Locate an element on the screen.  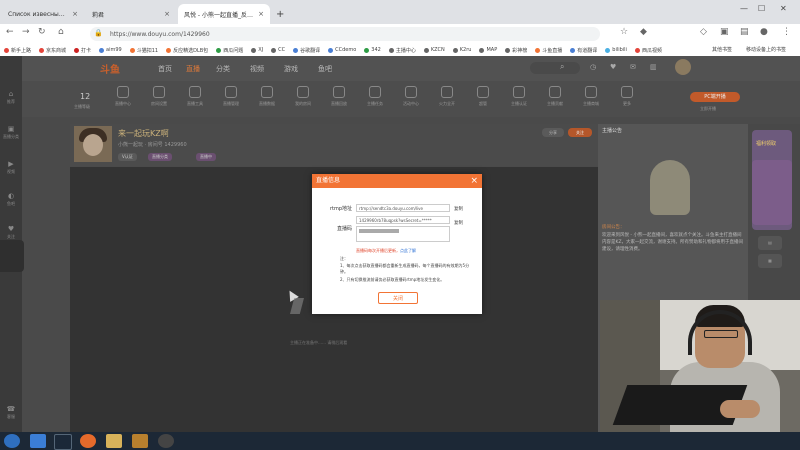
message-icon: ✉ is located at coordinates (633, 67).